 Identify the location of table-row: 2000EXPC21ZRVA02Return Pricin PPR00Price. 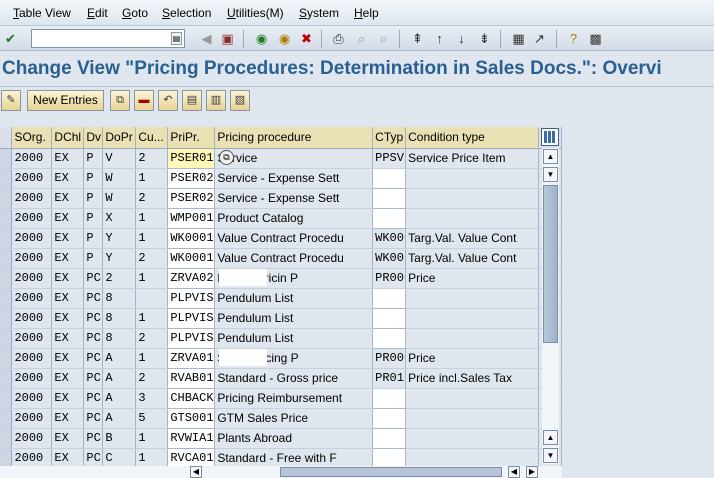
(281, 278).